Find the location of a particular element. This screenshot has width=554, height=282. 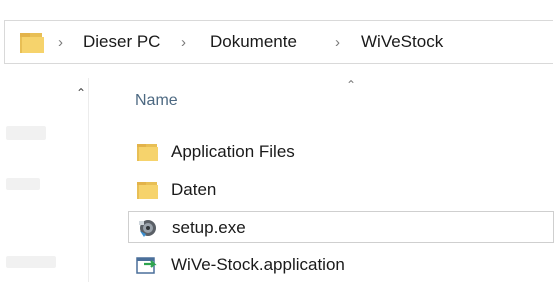

file-row-setup-exe: setup.exe is located at coordinates (341, 227).